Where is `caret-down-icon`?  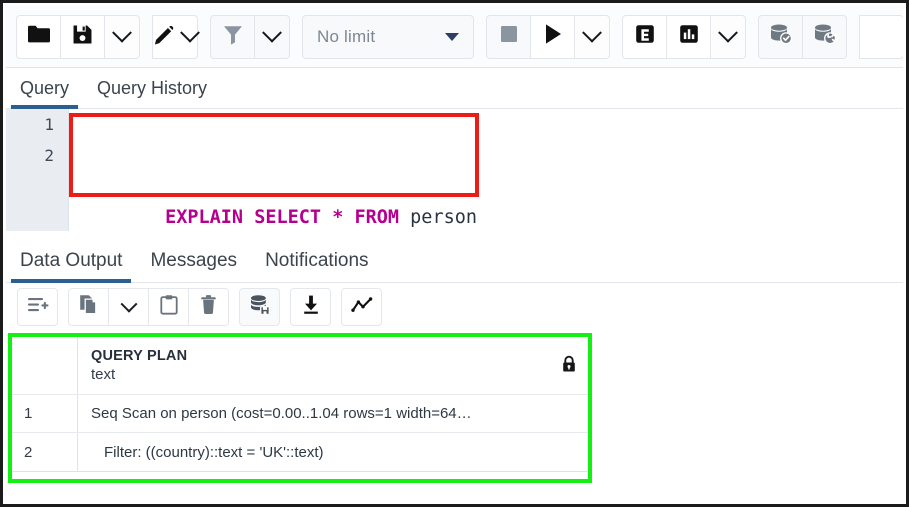
caret-down-icon is located at coordinates (452, 36).